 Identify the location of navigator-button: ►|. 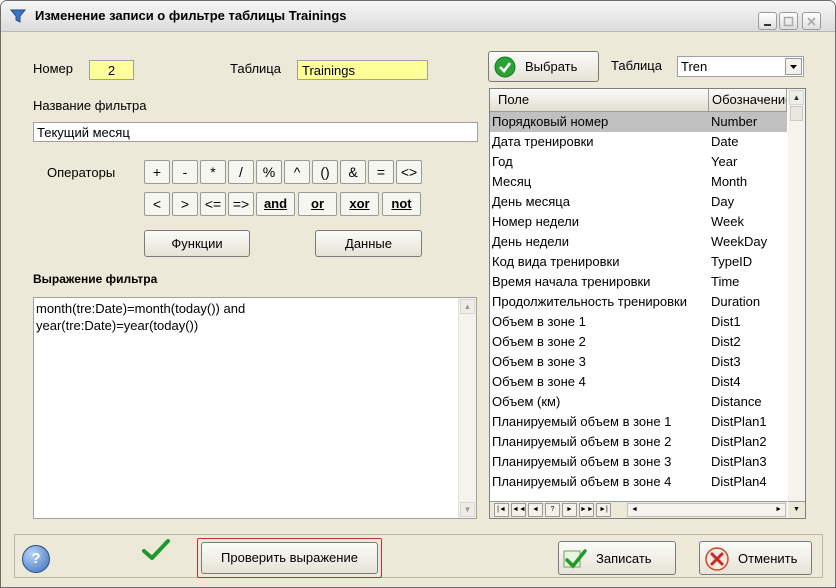
(603, 510).